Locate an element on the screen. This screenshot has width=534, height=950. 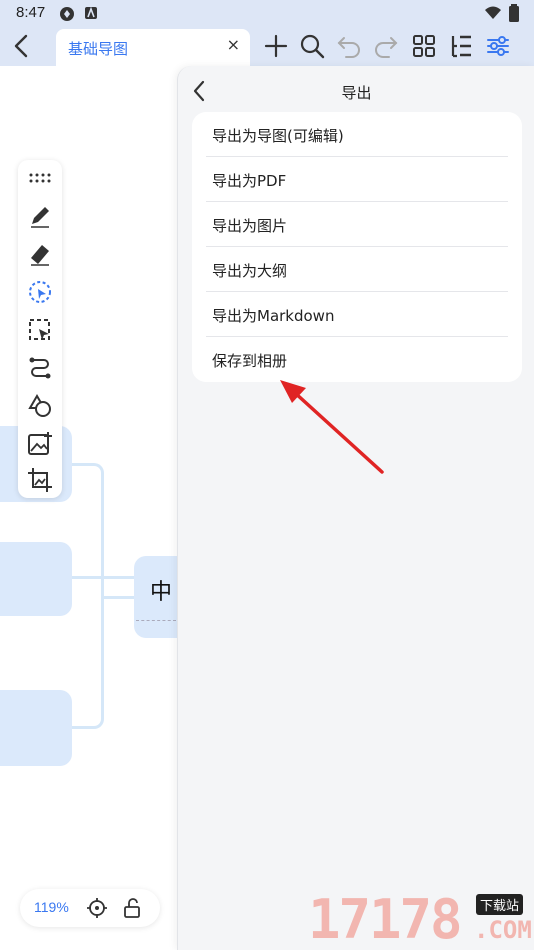
box-select-icon is located at coordinates (40, 330).